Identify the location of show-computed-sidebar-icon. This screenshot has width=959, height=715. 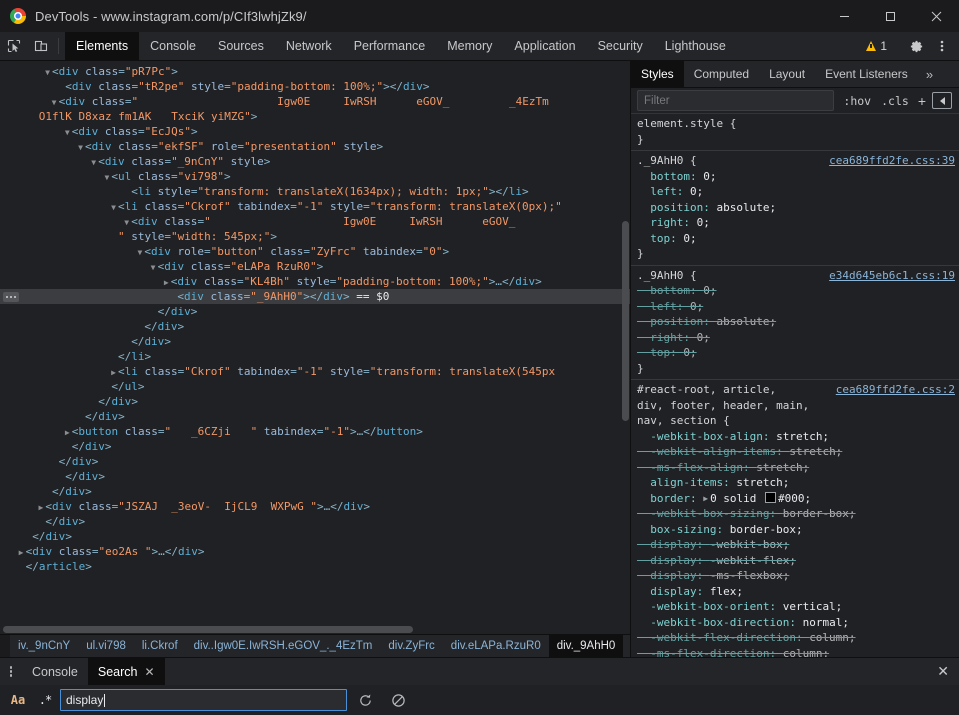
(942, 100).